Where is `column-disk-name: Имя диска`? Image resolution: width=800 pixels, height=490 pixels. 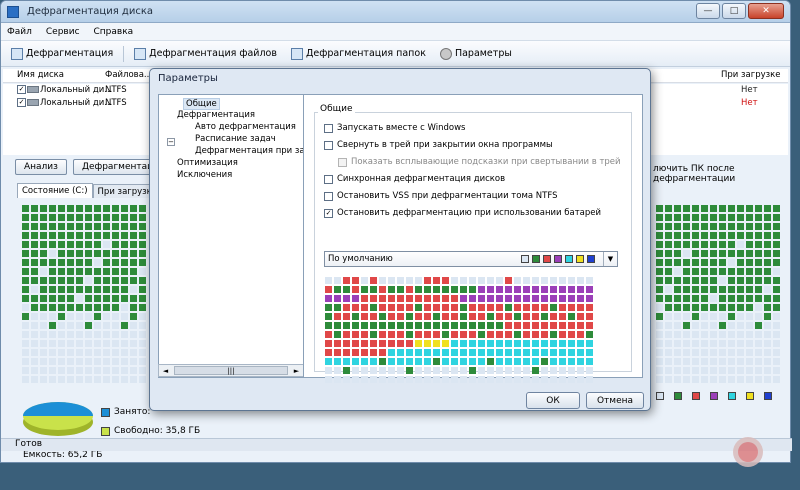
column-disk-name: Имя диска is located at coordinates (40, 75).